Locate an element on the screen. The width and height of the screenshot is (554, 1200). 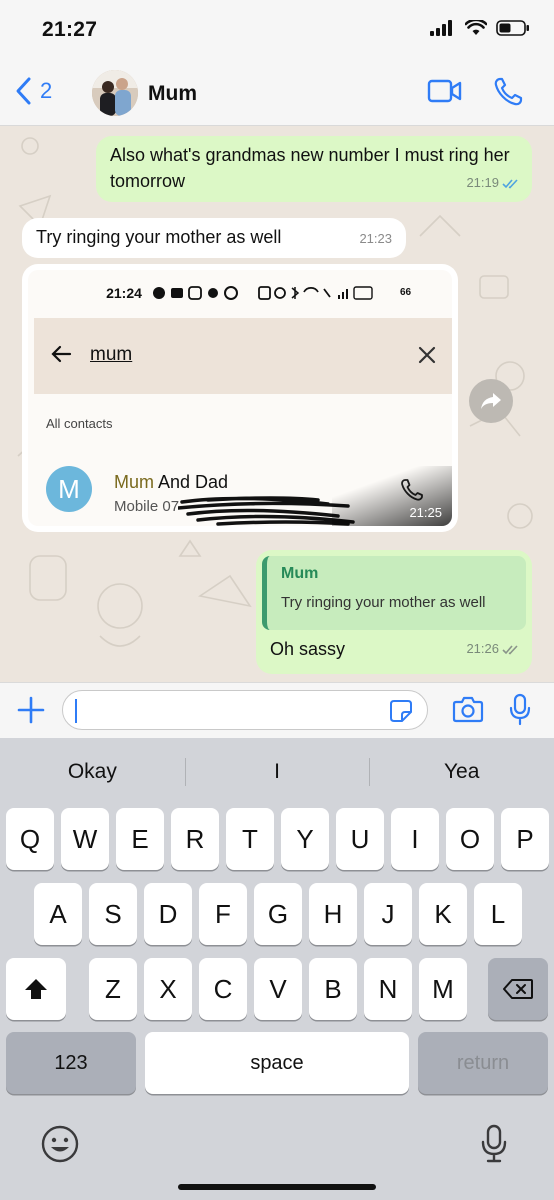
key-w: W is located at coordinates (85, 839).